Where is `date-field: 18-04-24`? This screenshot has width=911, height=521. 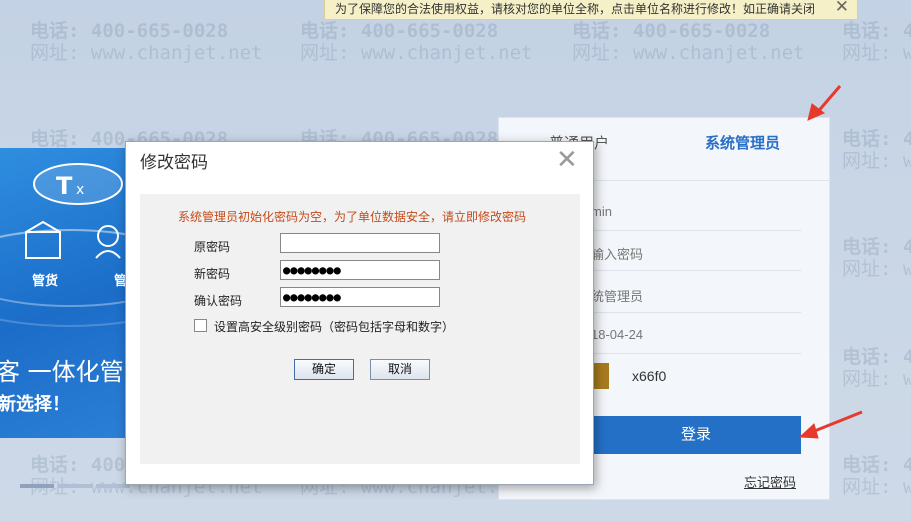 date-field: 18-04-24 is located at coordinates (617, 334).